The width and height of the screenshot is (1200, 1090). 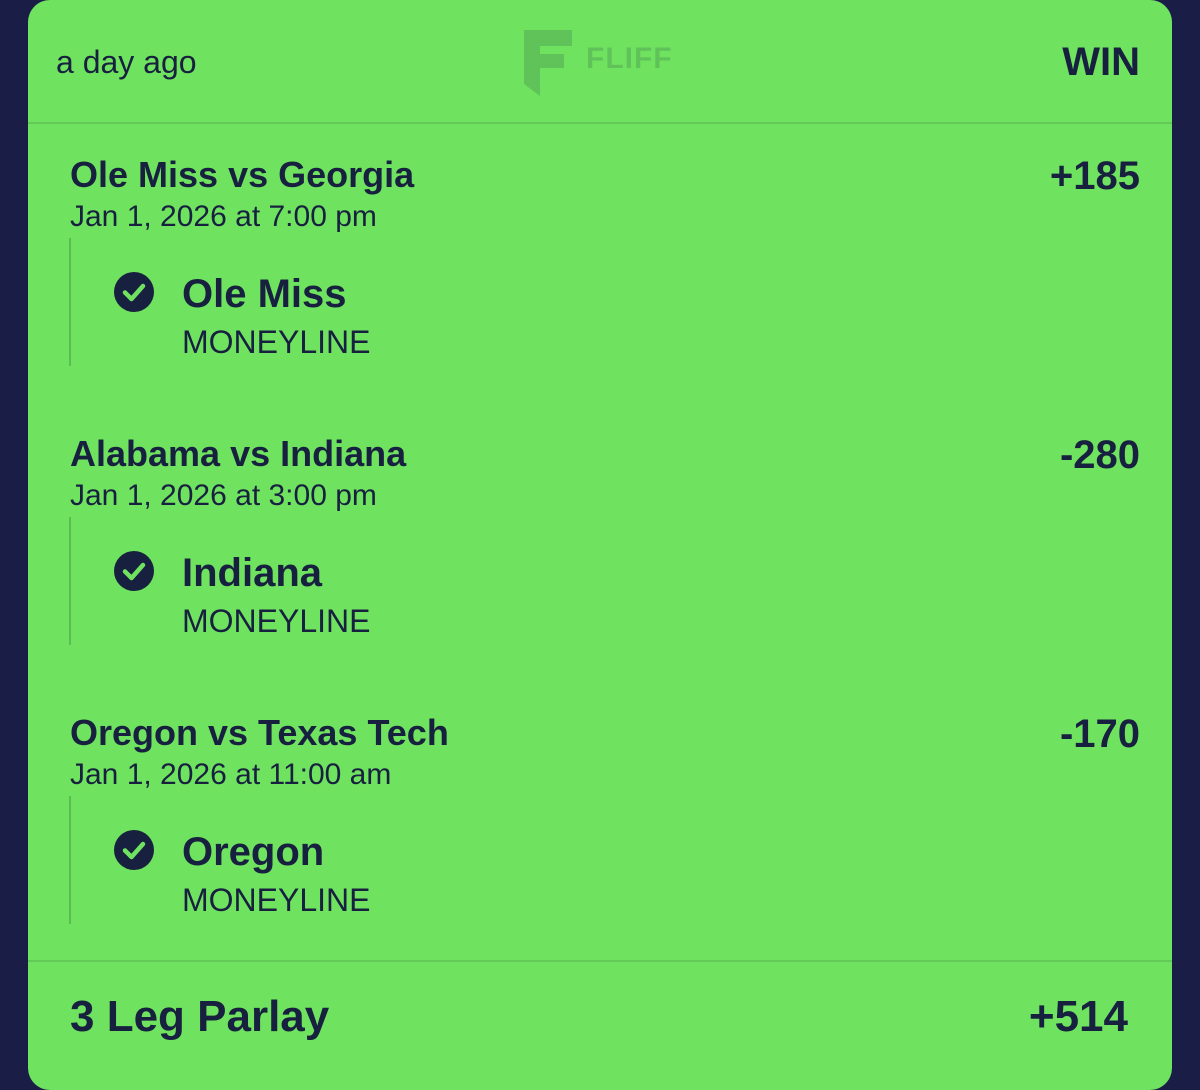 What do you see at coordinates (253, 852) in the screenshot?
I see `leg-pick: Oregon` at bounding box center [253, 852].